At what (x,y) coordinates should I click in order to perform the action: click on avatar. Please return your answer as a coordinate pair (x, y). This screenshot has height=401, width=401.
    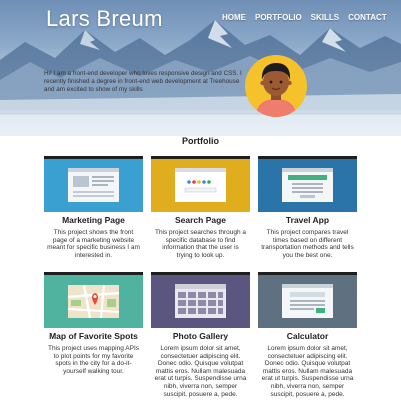
    Looking at the image, I should click on (276, 86).